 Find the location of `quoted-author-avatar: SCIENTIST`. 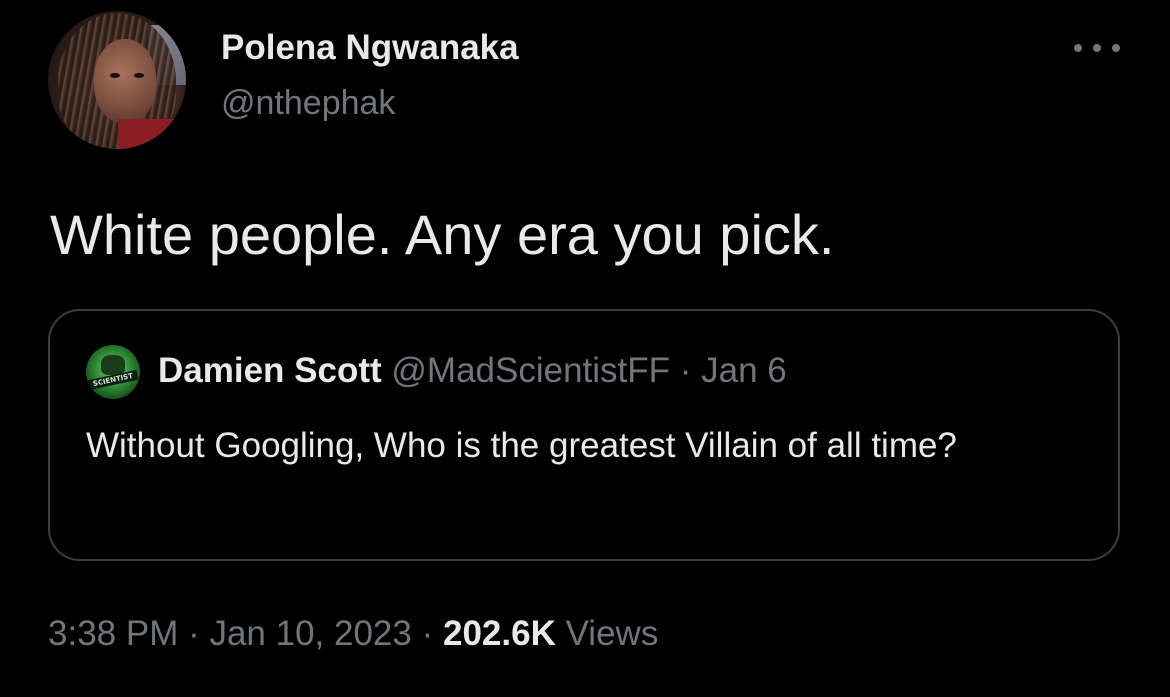

quoted-author-avatar: SCIENTIST is located at coordinates (113, 372).